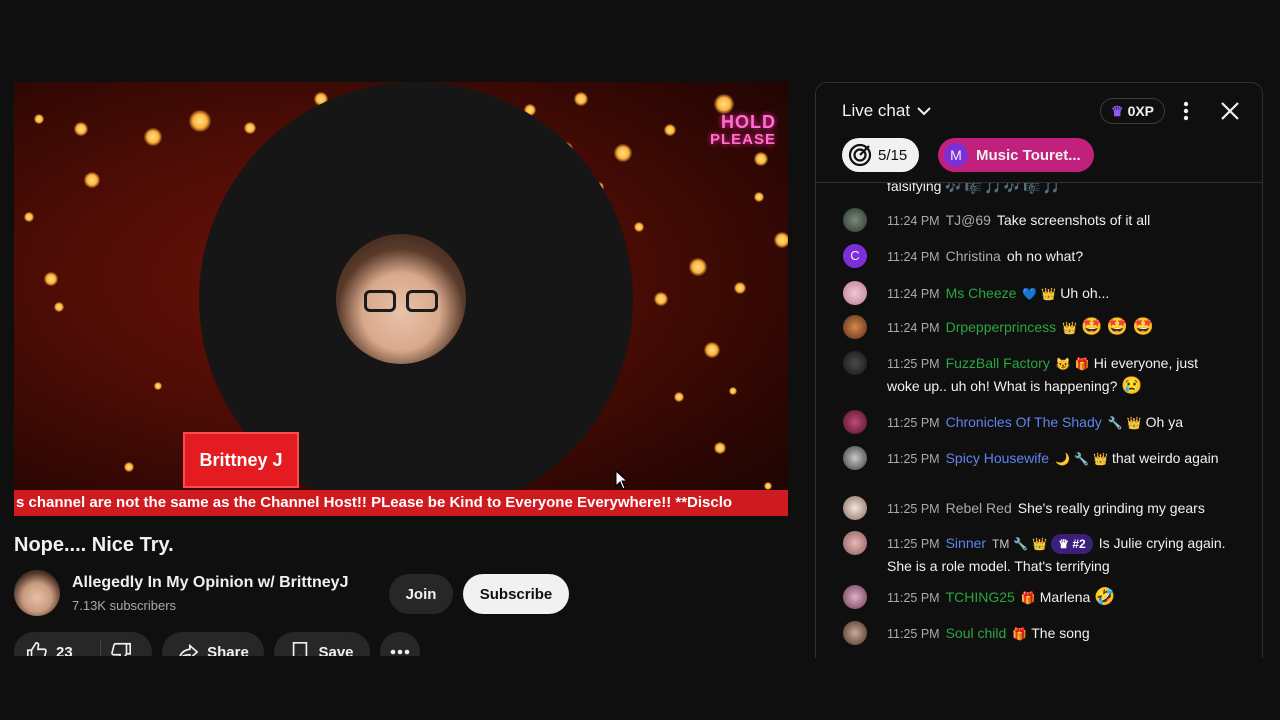  What do you see at coordinates (1186, 111) in the screenshot?
I see `more-vertical-icon` at bounding box center [1186, 111].